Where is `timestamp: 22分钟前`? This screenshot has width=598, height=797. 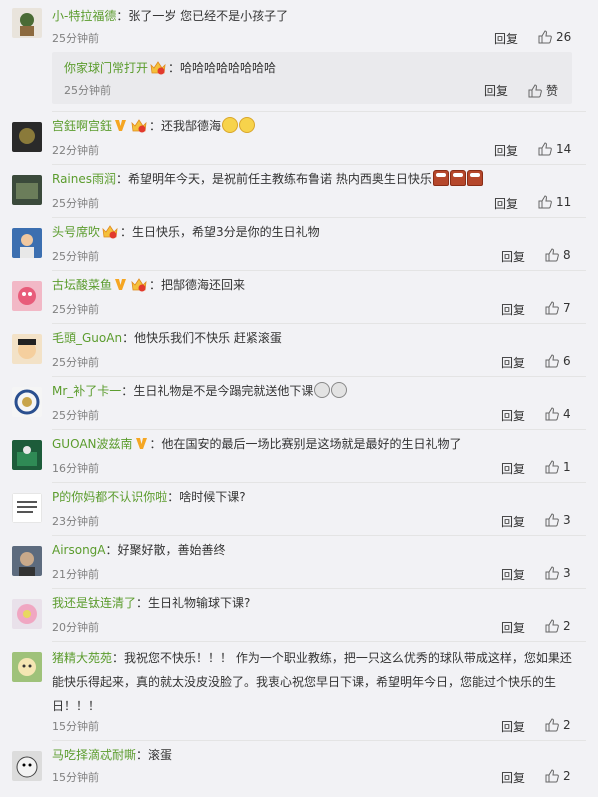
timestamp: 22分钟前 is located at coordinates (75, 150).